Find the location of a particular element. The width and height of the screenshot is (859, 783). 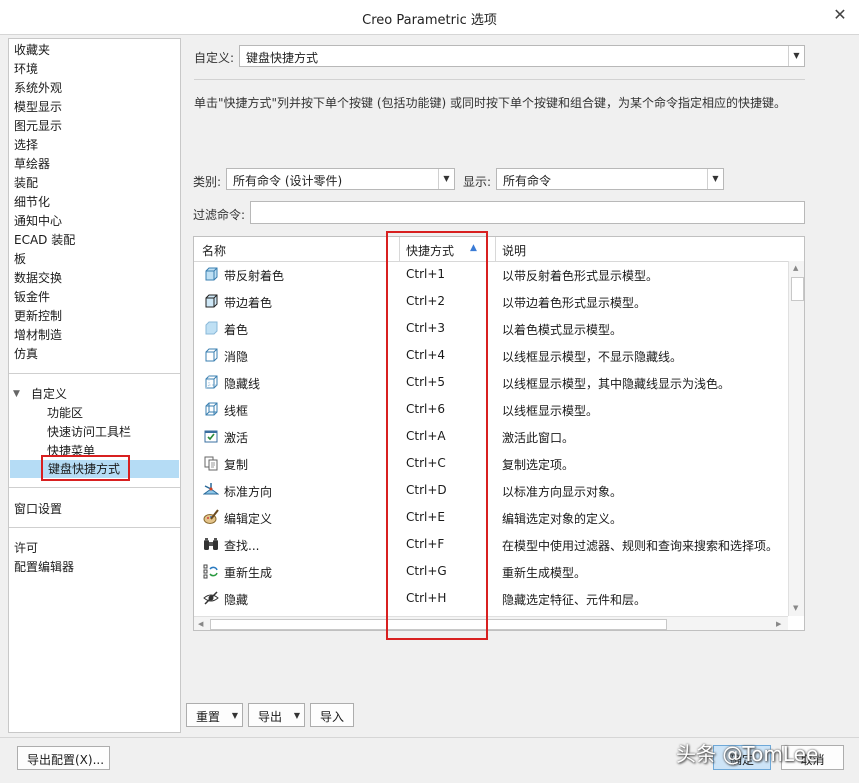

scroll-up-icon: ▲ is located at coordinates (795, 268).